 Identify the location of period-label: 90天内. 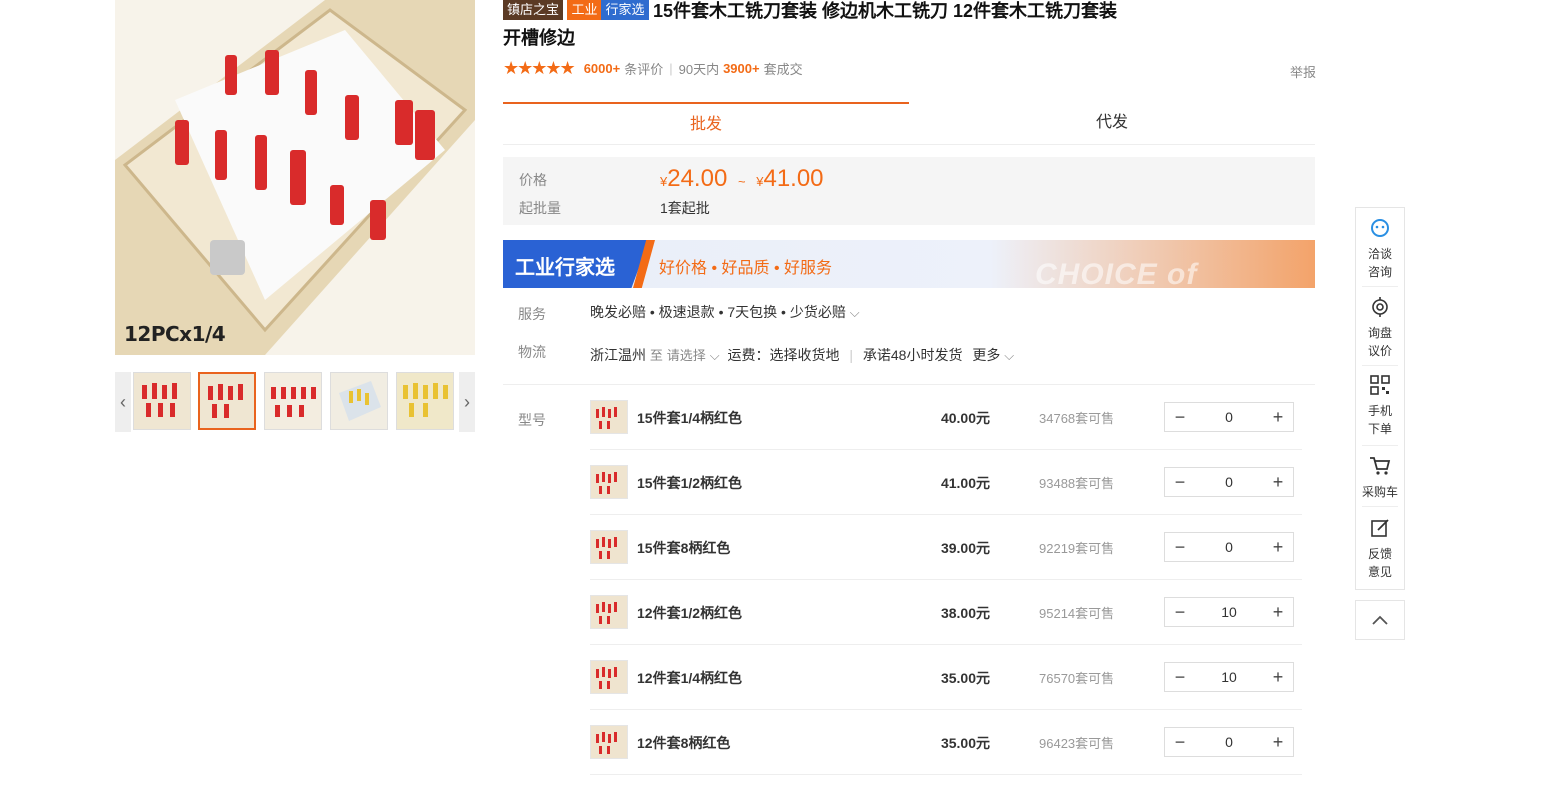
(699, 69).